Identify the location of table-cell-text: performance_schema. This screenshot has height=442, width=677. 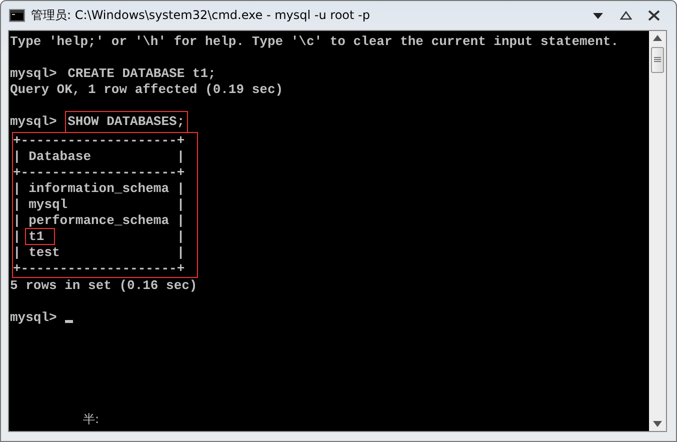
(99, 220).